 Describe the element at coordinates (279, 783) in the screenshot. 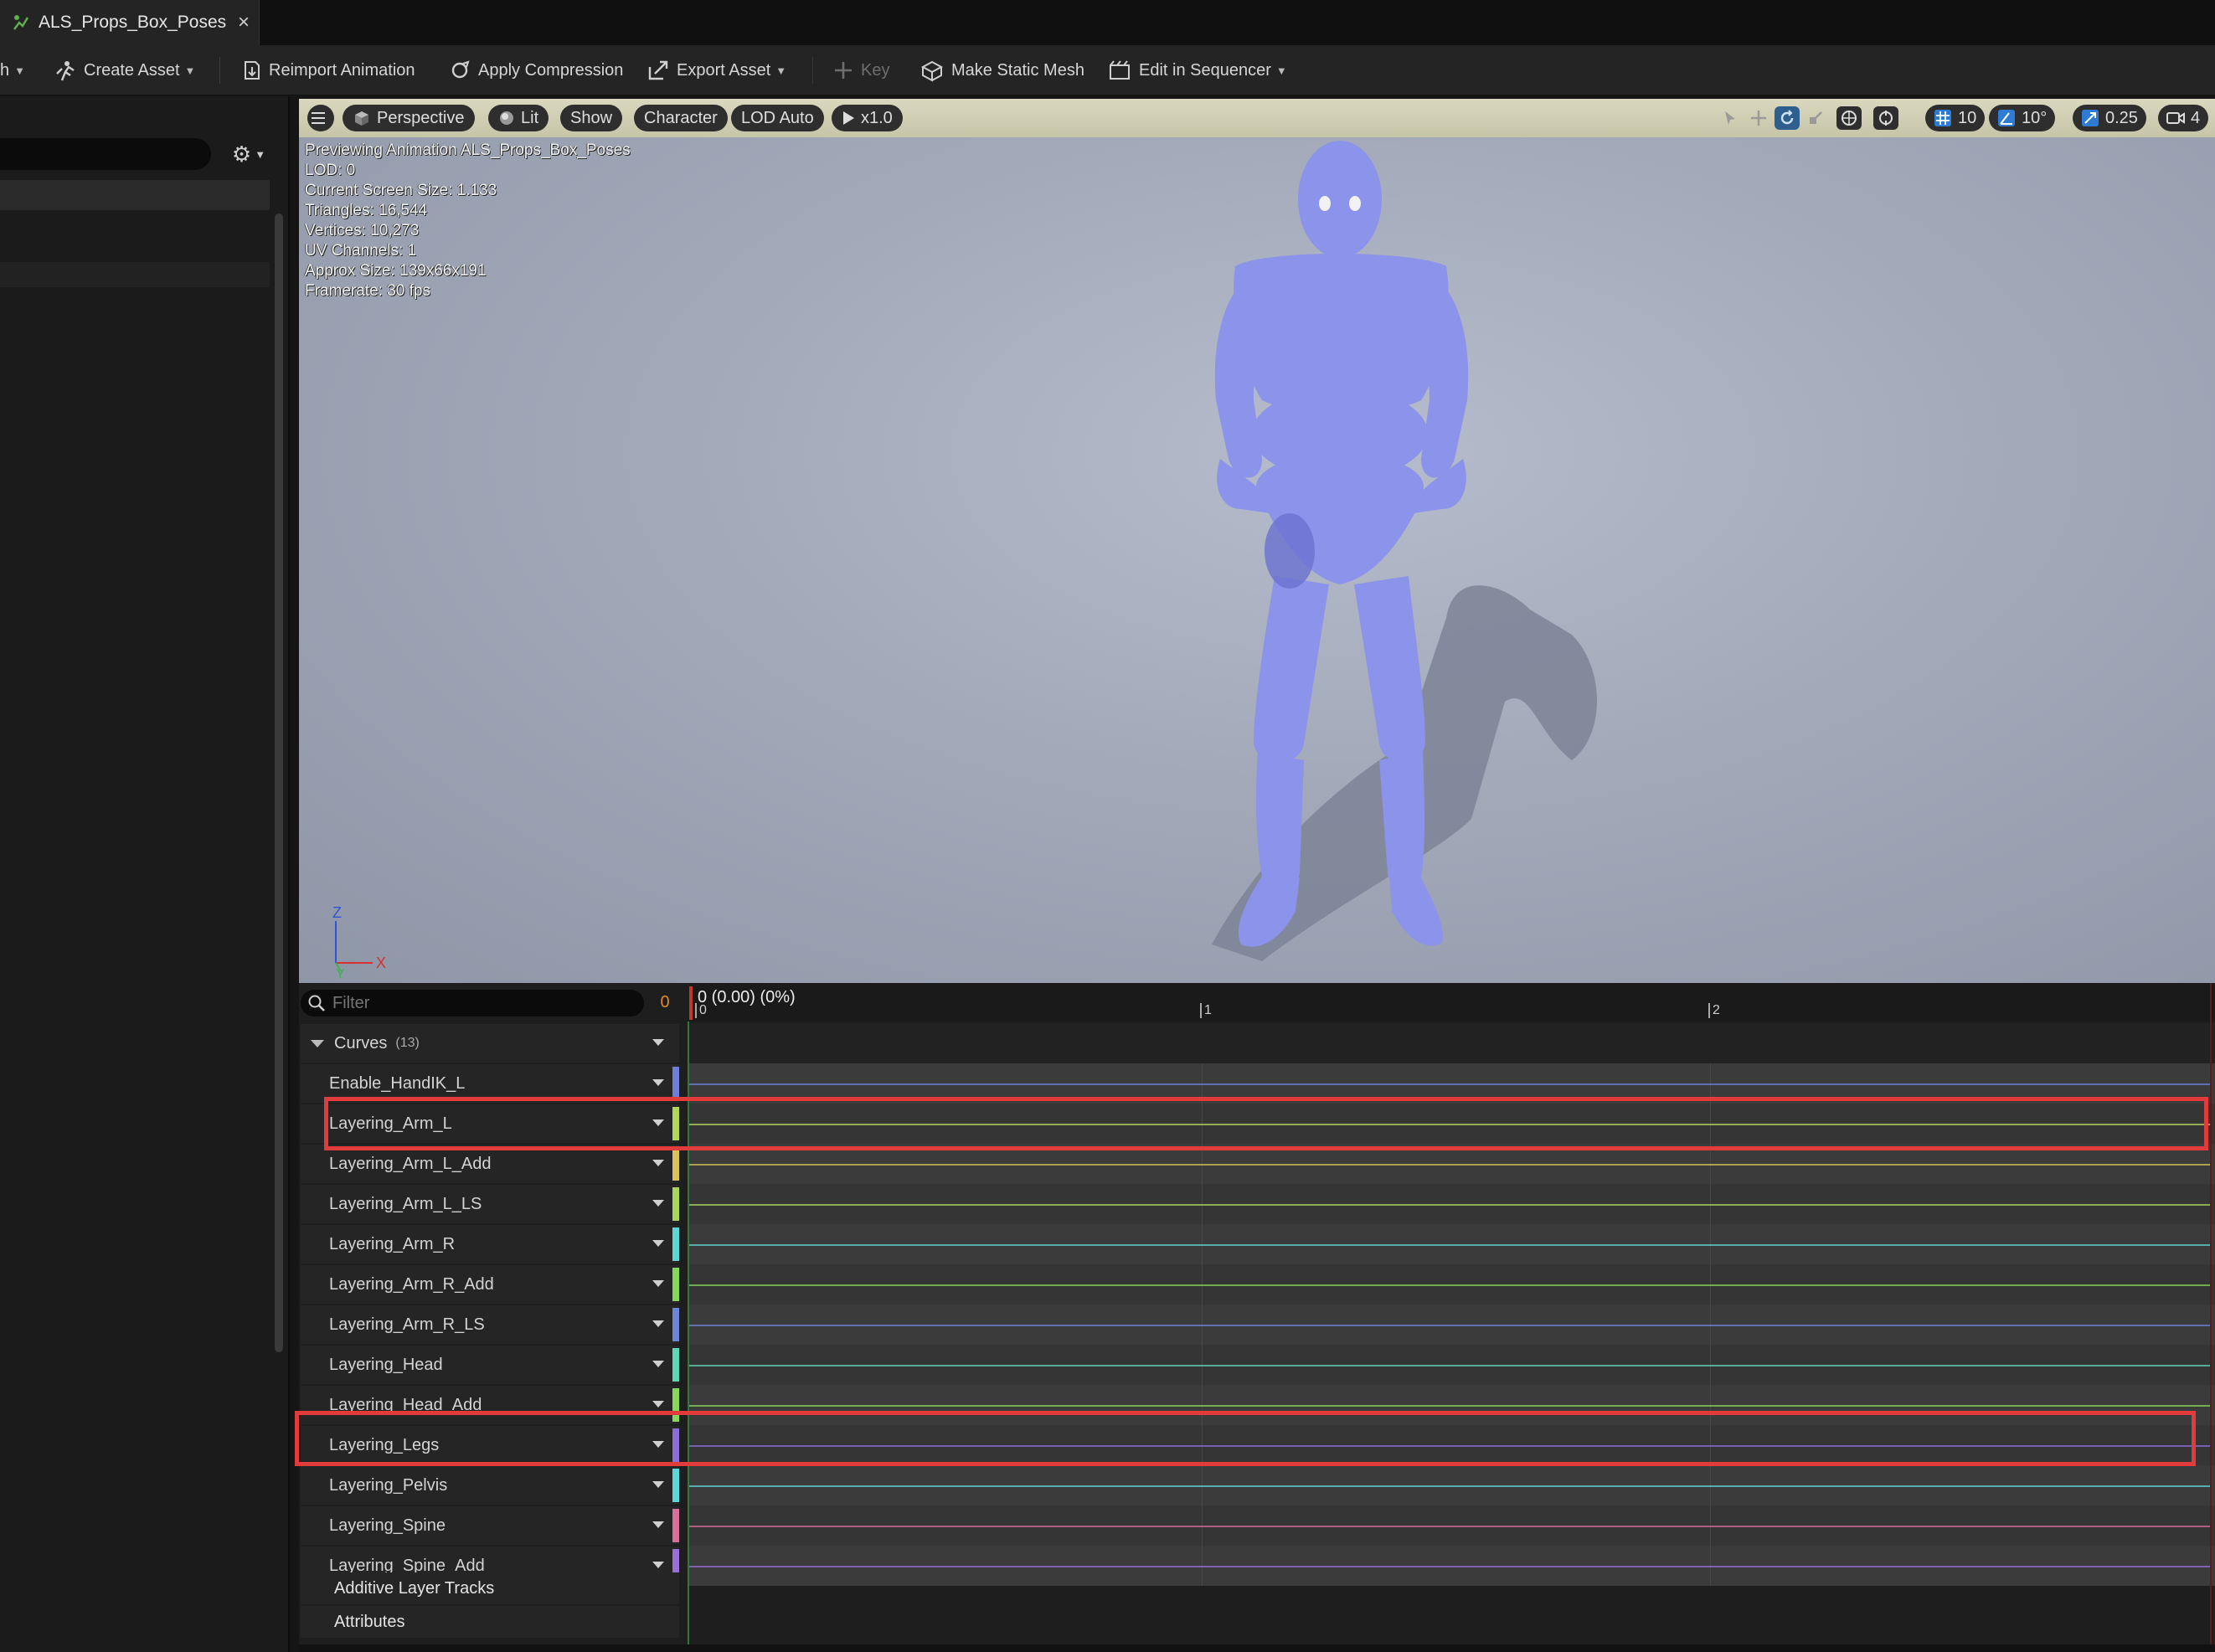

I see `scrollbar` at that location.